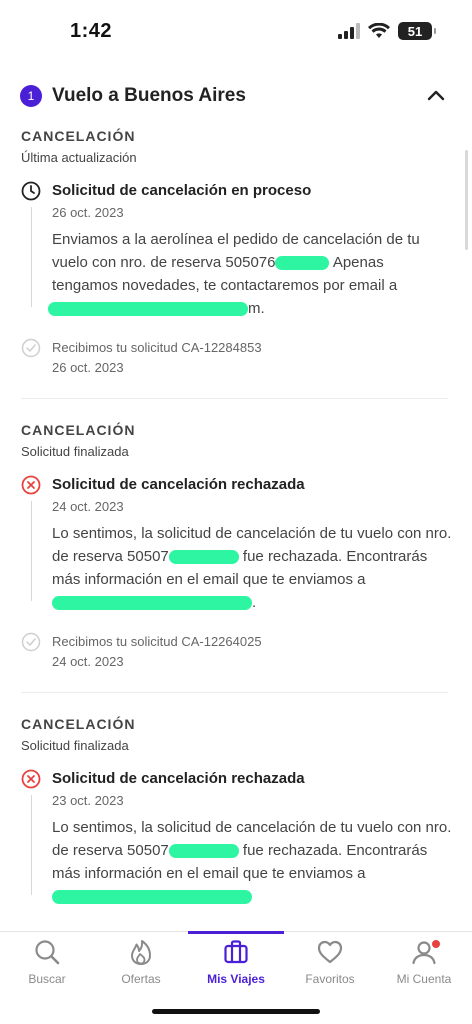 The image size is (472, 1024). I want to click on trip-header: 1 Vuelo a Buenos Aires, so click(234, 96).